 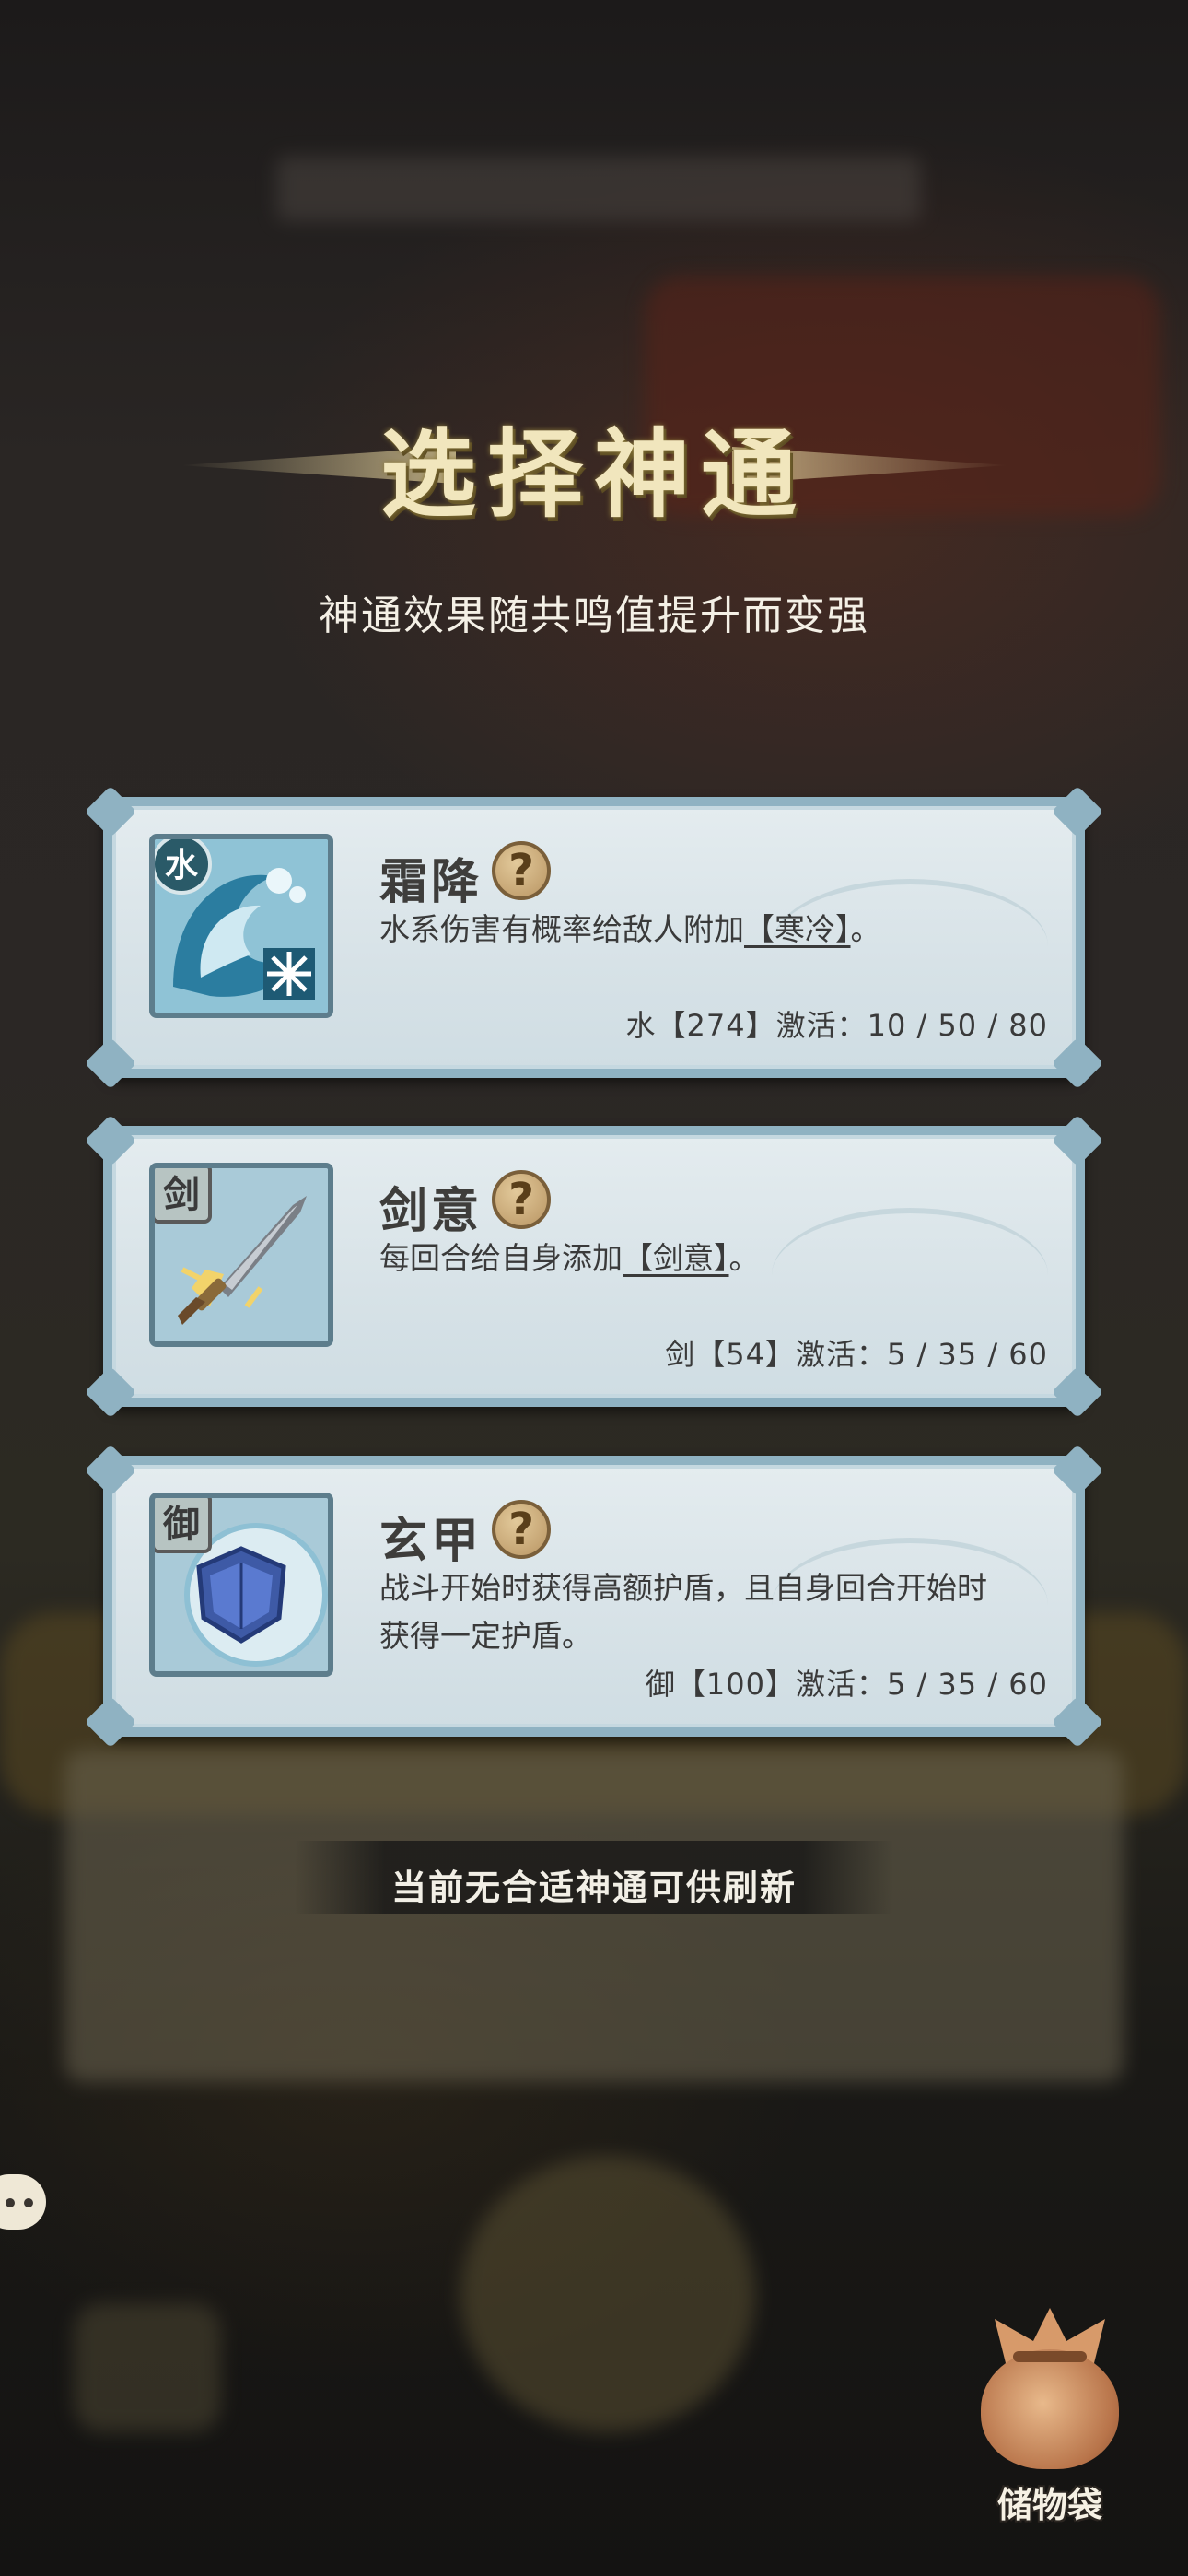 What do you see at coordinates (1049, 2505) in the screenshot?
I see `storage-bag-label: 储物袋` at bounding box center [1049, 2505].